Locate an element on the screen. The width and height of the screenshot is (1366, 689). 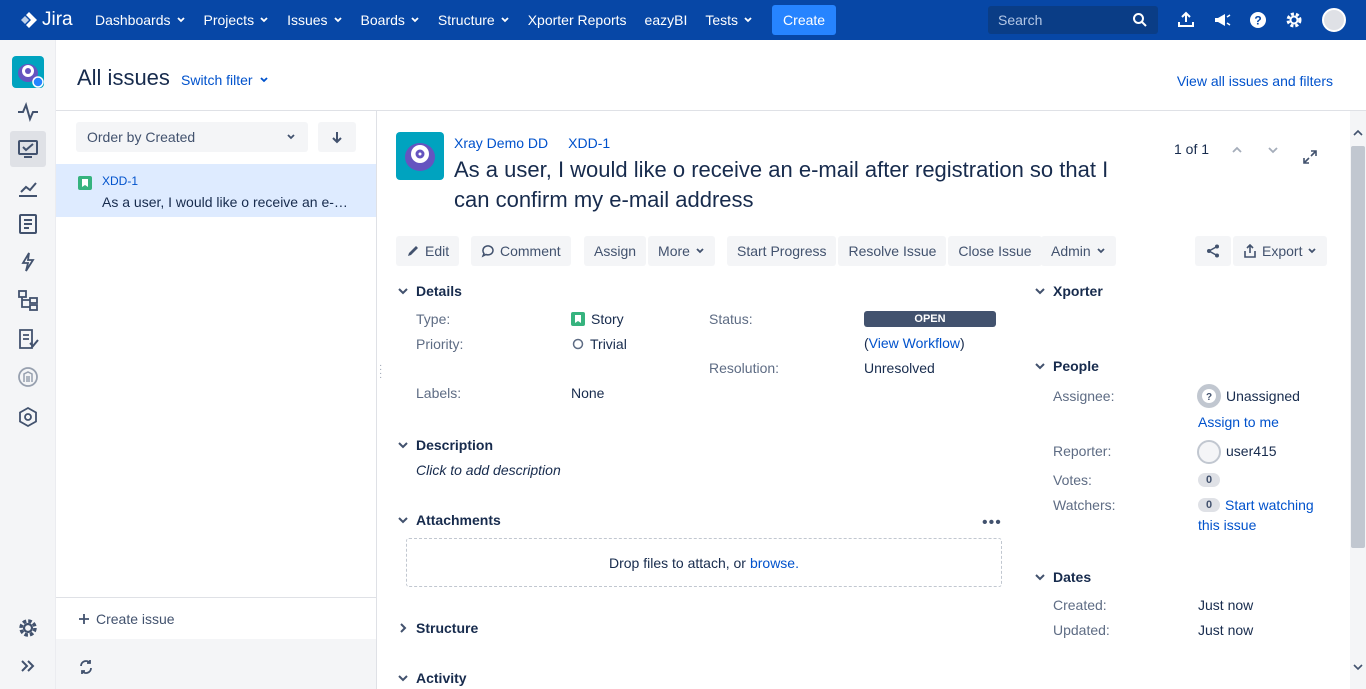
comment-button: Comment is located at coordinates (521, 251).